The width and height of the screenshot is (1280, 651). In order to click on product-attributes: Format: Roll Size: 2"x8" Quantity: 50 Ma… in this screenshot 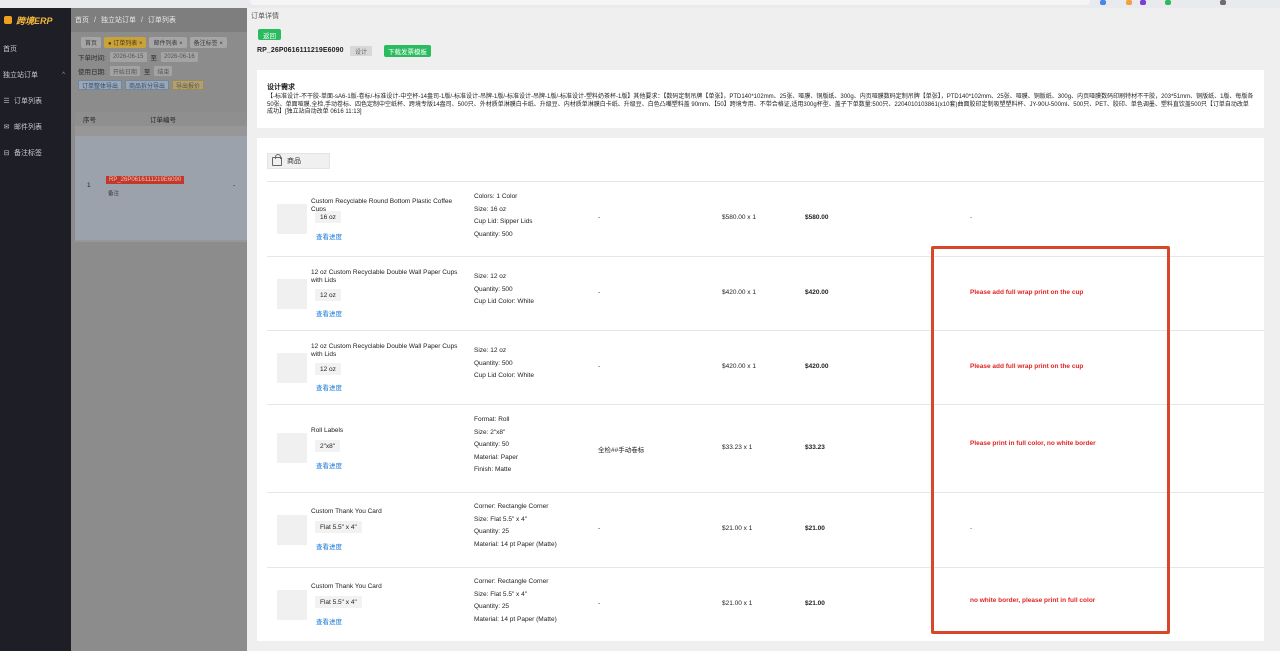, I will do `click(496, 445)`.